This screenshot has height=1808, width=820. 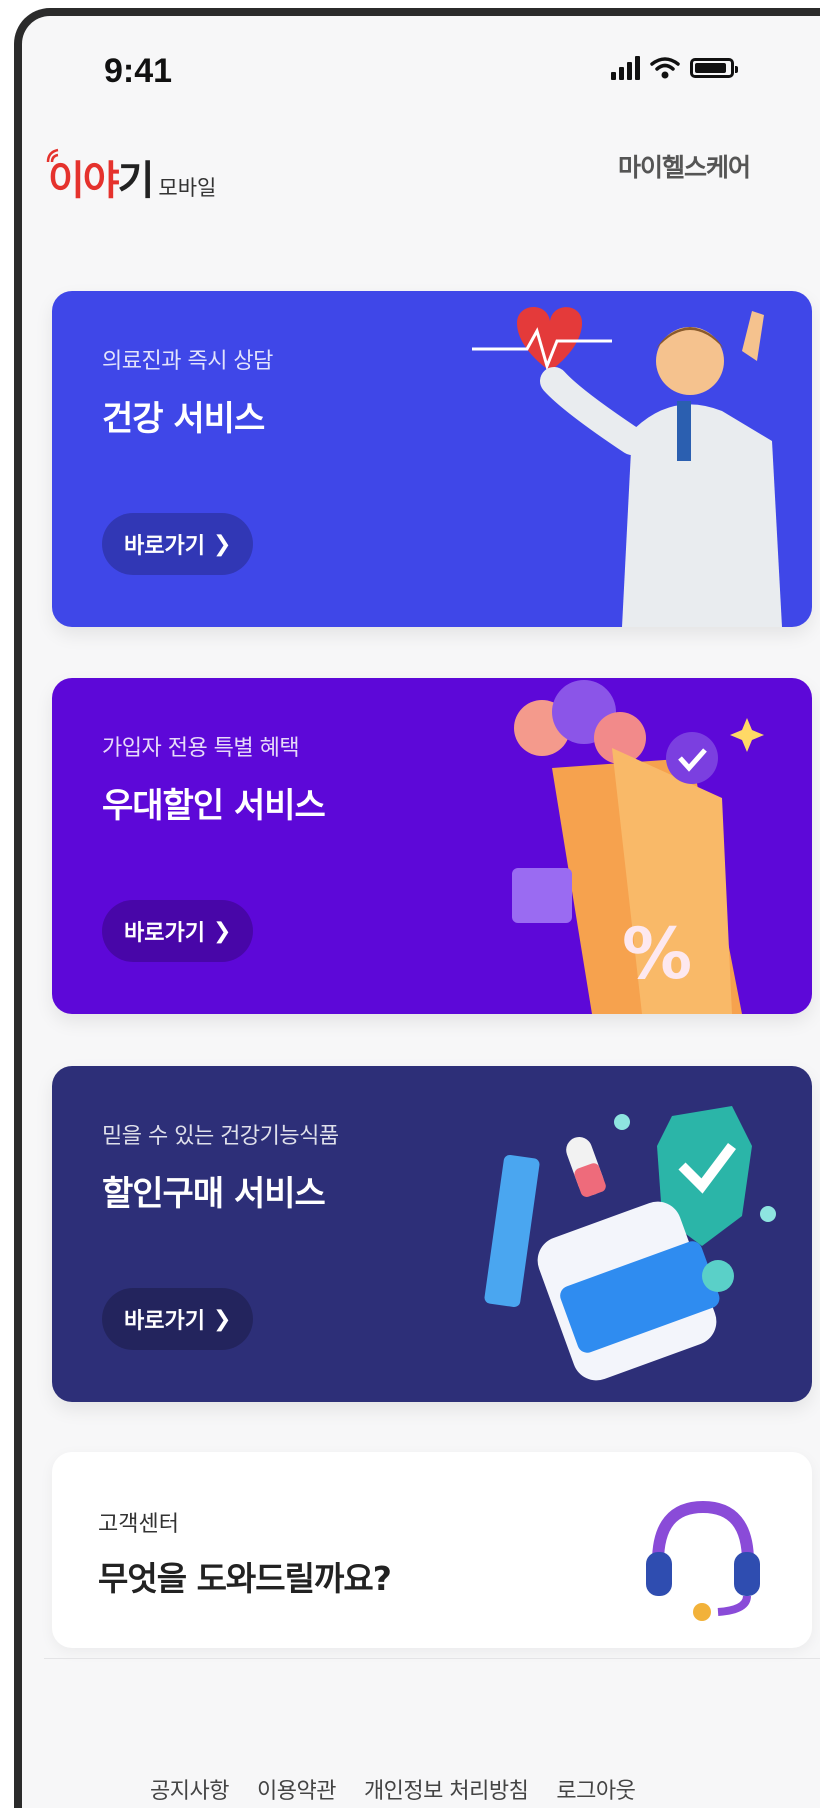 I want to click on footer-links: 공지사항 이용약관 개인정보 처리방침 로그아웃, so click(x=393, y=1789).